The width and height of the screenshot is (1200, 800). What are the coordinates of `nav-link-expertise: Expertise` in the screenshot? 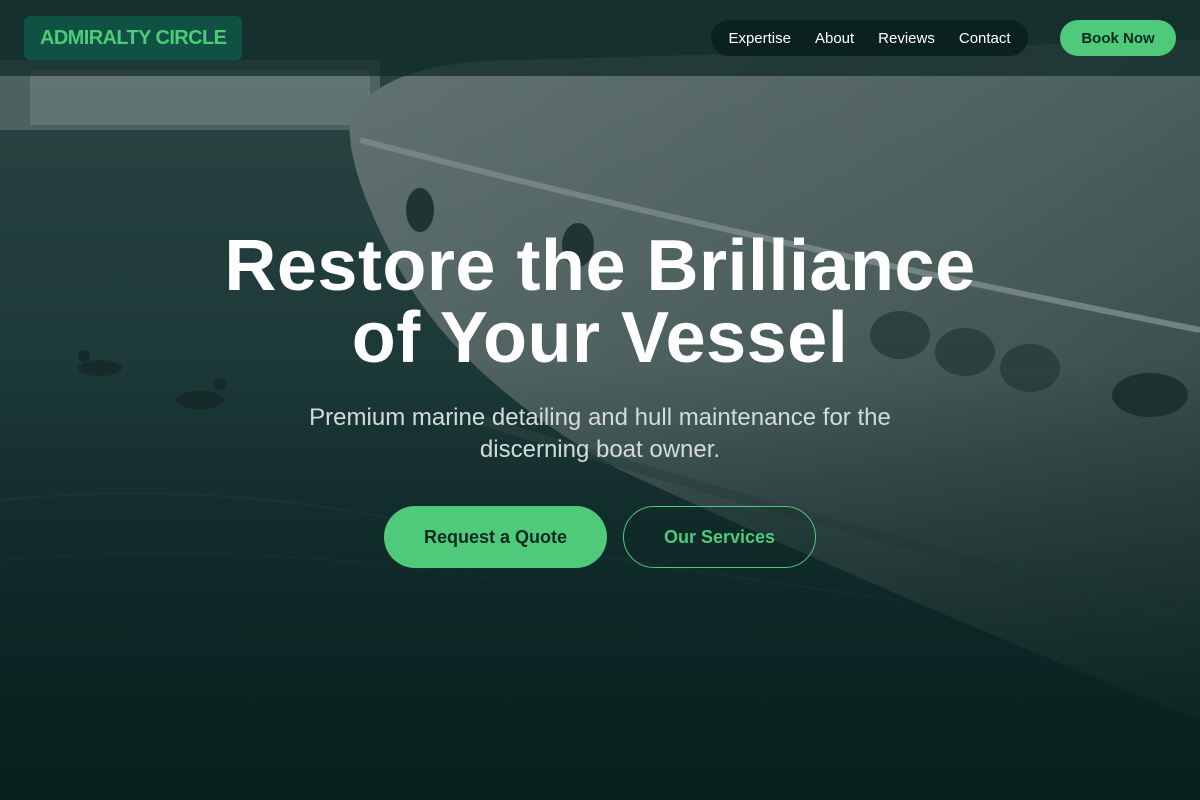 It's located at (759, 38).